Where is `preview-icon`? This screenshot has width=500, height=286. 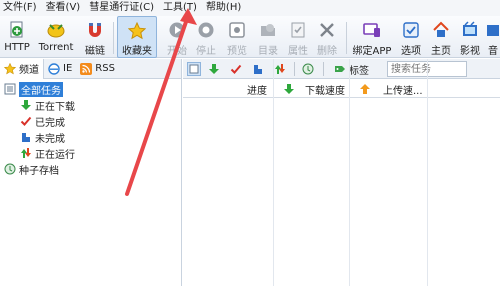
preview-icon is located at coordinates (237, 30).